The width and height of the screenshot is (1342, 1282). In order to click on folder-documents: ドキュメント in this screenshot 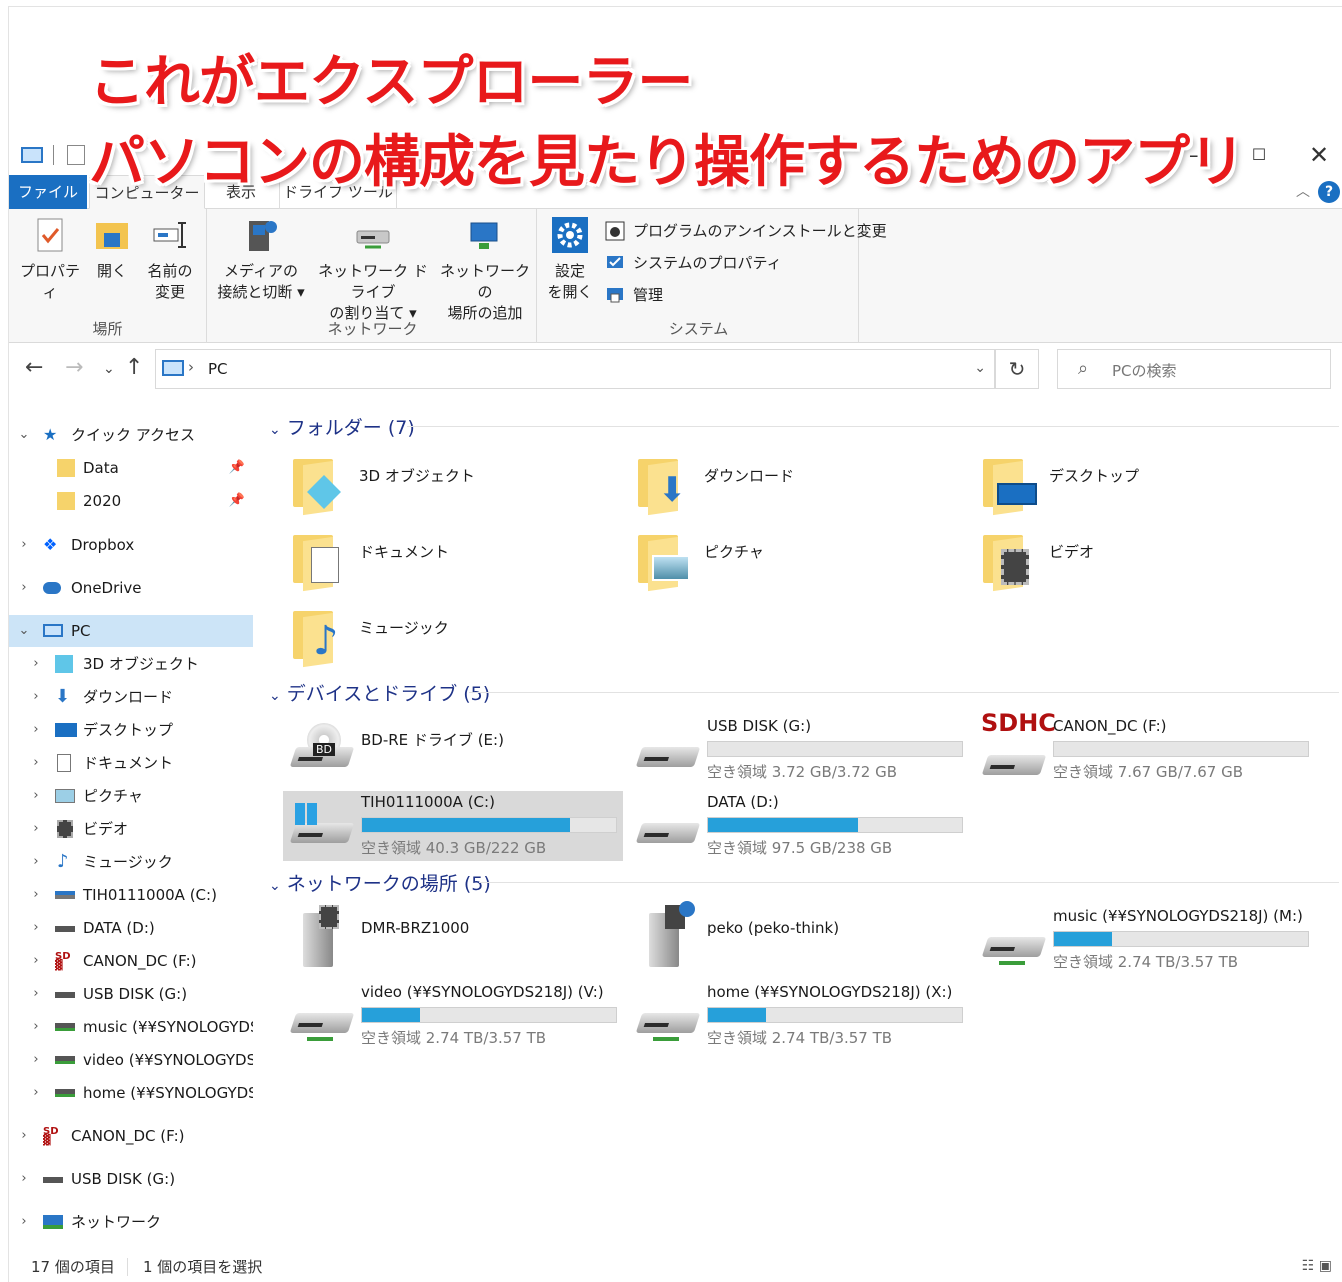, I will do `click(428, 566)`.